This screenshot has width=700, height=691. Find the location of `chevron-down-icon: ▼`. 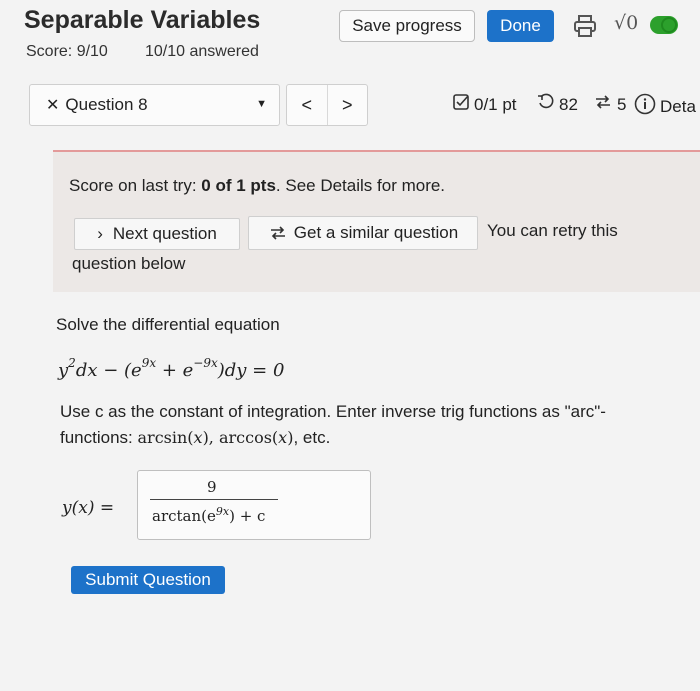

chevron-down-icon: ▼ is located at coordinates (261, 104).